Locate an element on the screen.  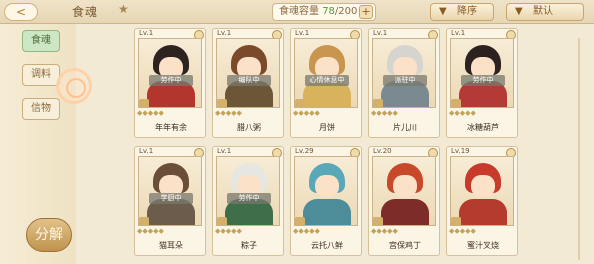
sort-order-button: ▼ 降序 is located at coordinates (462, 12).